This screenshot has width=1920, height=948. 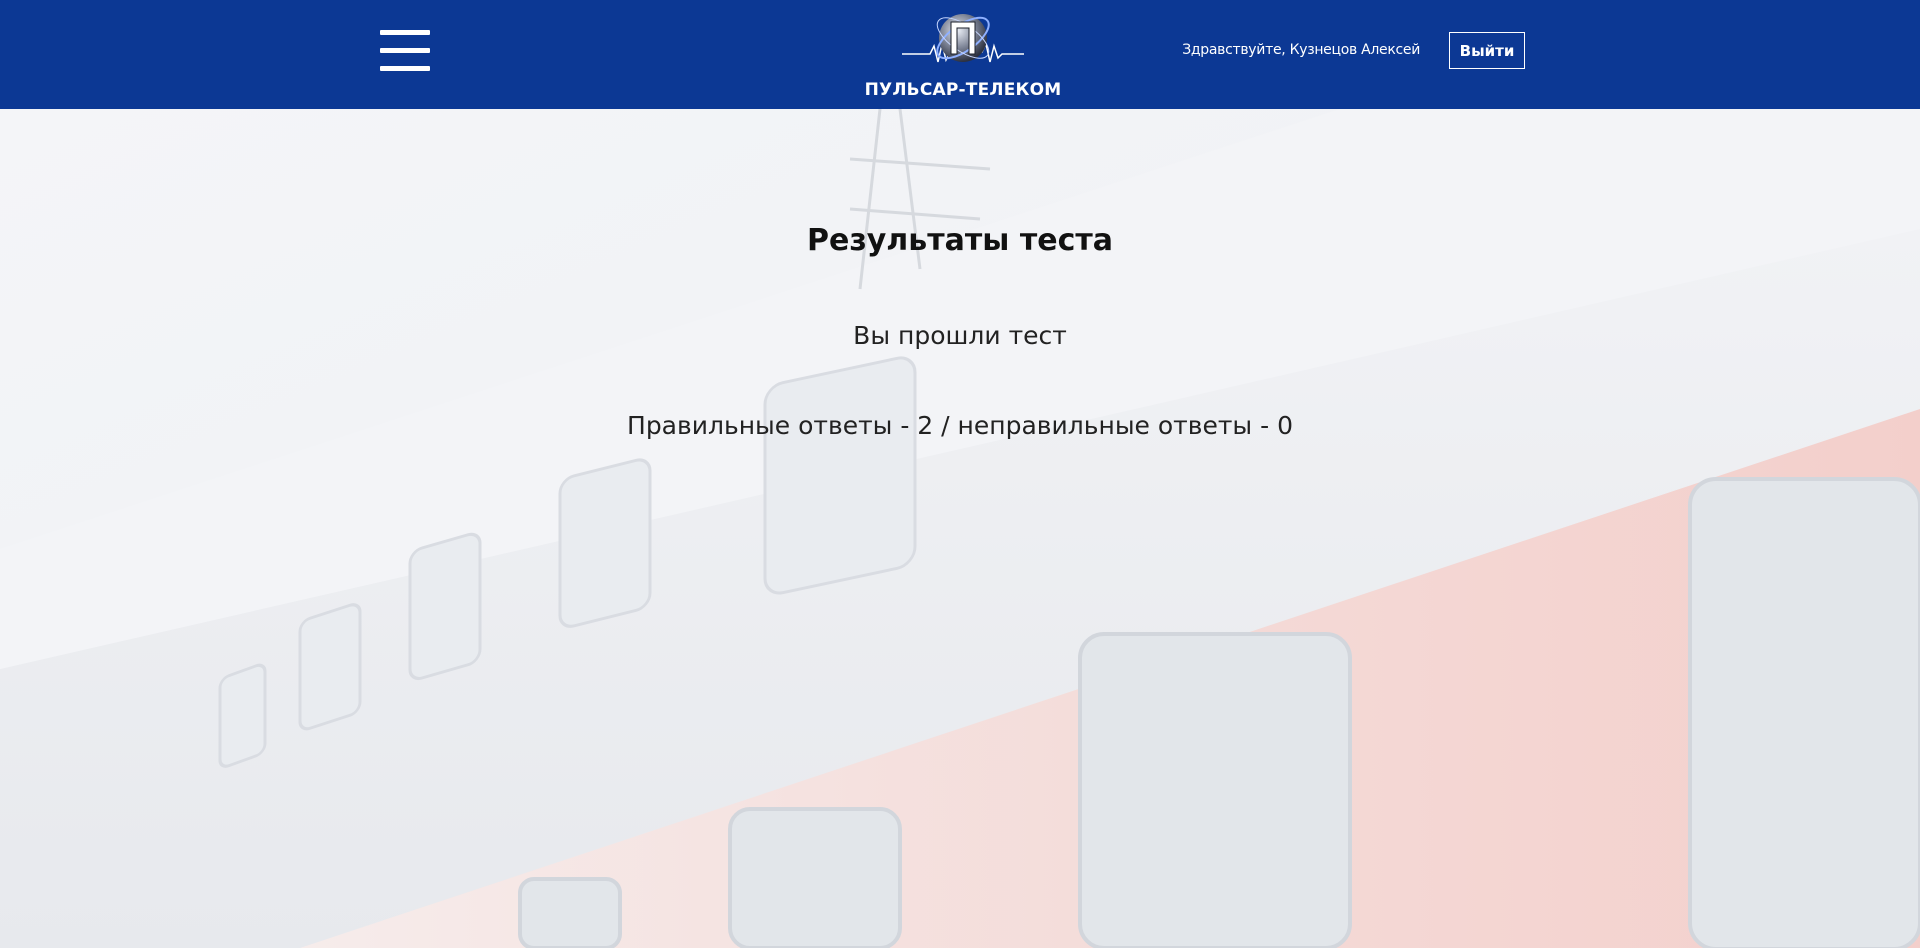 What do you see at coordinates (963, 90) in the screenshot?
I see `brand-name: ПУЛЬСАР-ТЕЛЕКОМ` at bounding box center [963, 90].